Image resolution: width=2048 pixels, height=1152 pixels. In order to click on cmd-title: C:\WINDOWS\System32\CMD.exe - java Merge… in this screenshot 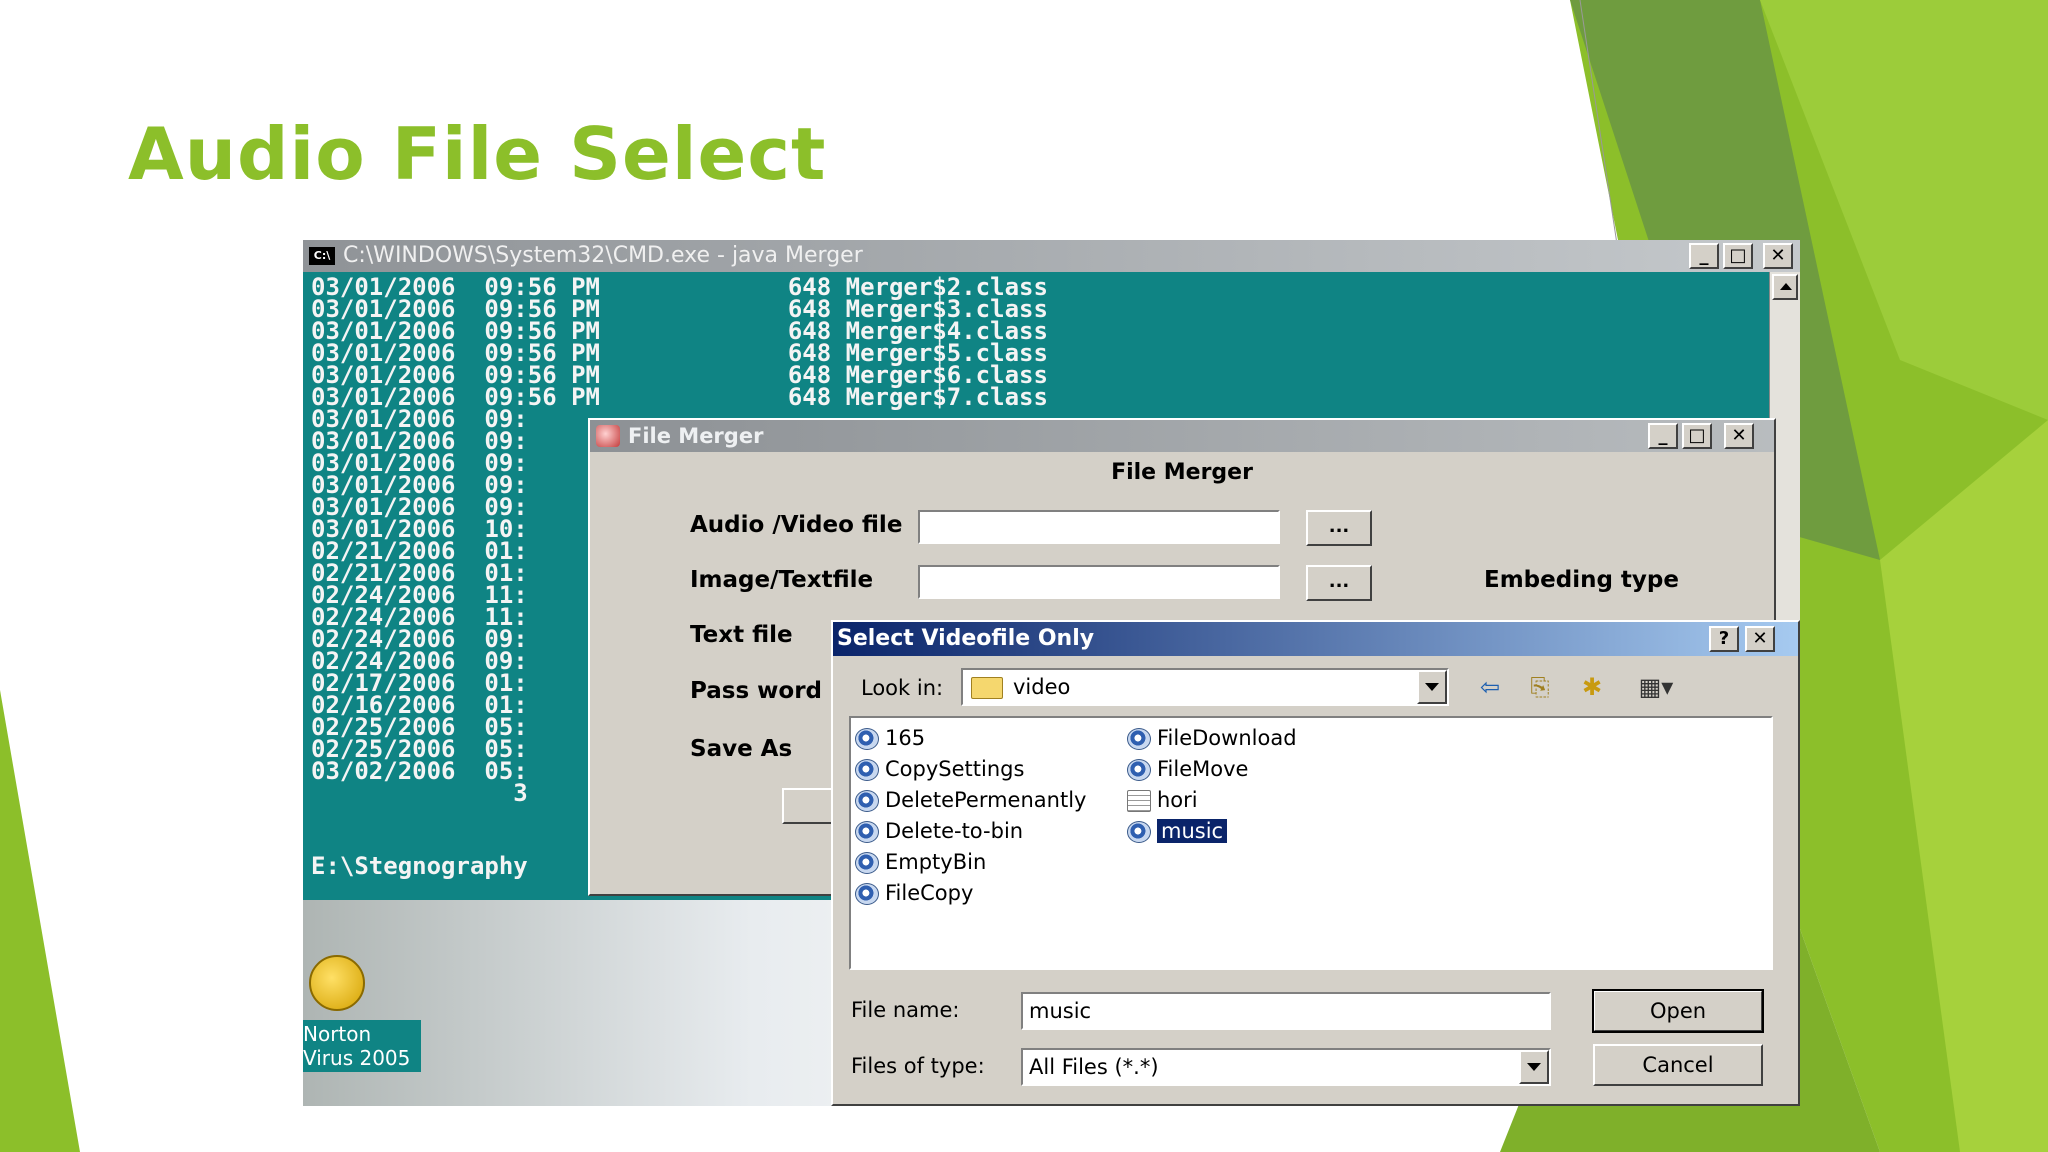, I will do `click(603, 255)`.